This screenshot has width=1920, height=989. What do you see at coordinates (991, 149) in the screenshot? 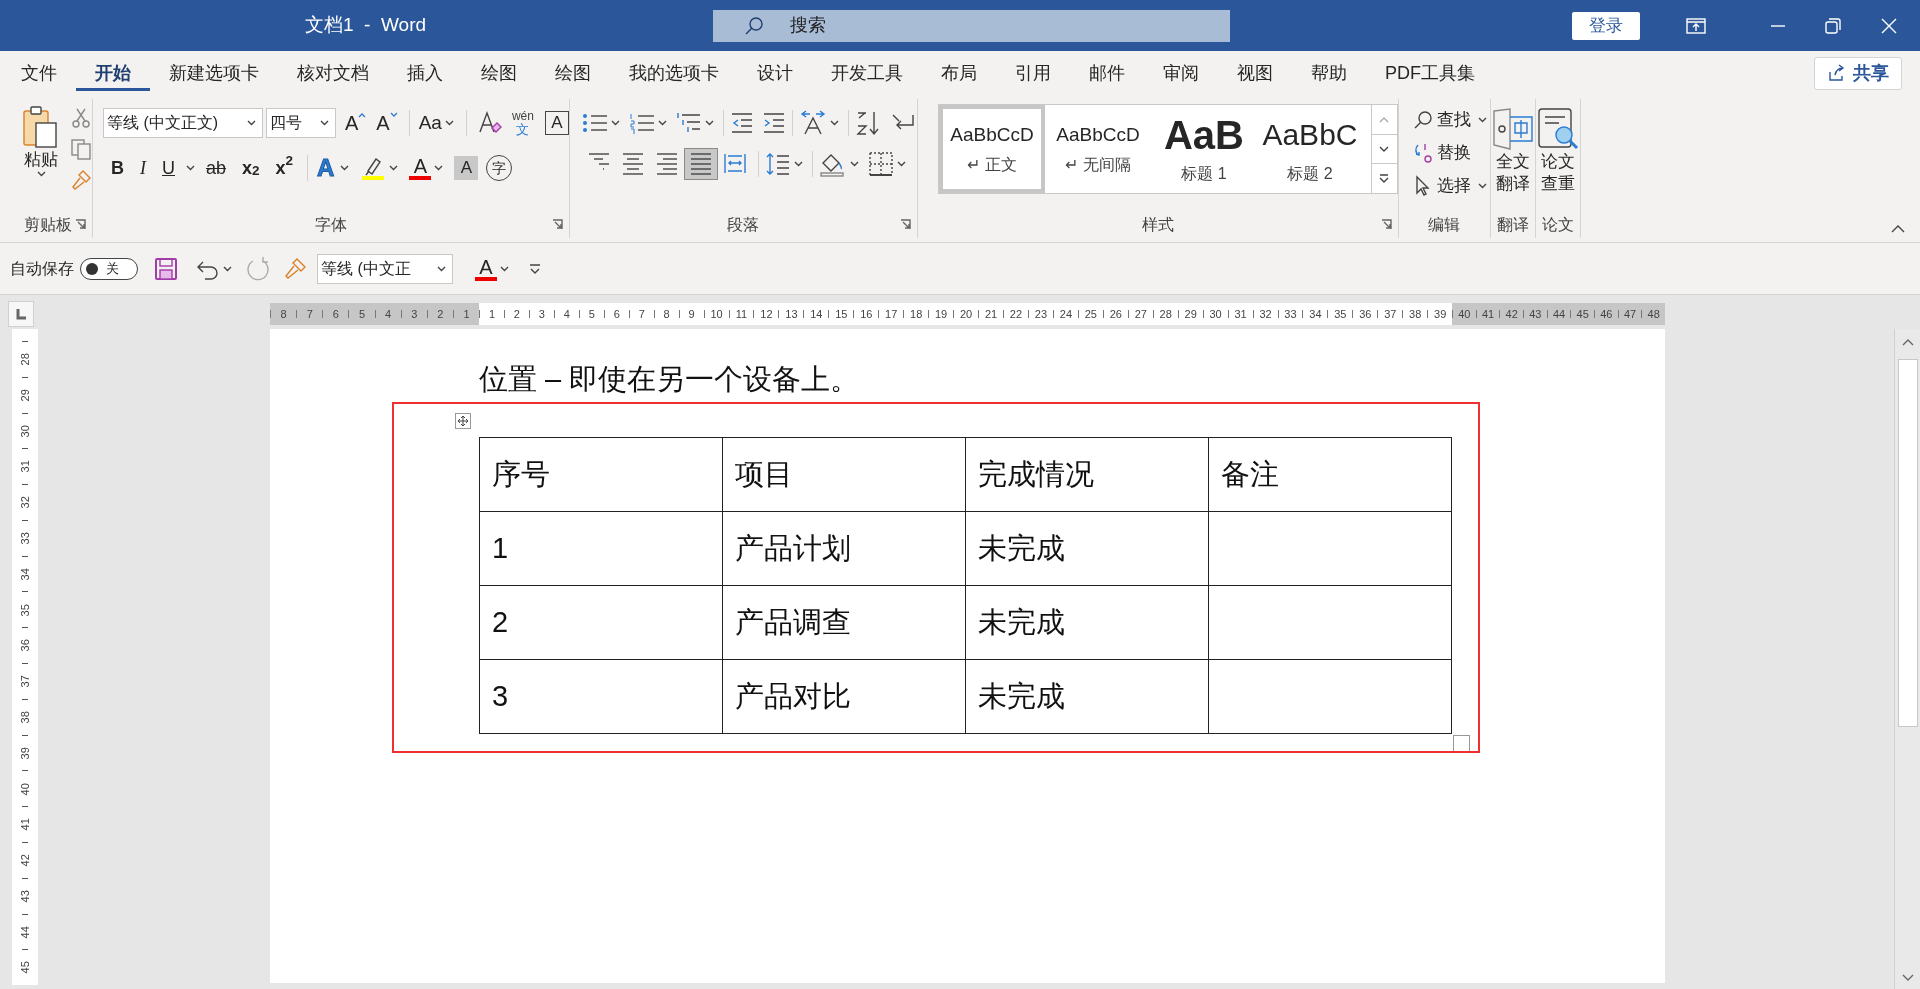
I see `style-item: AaBbCcD ↵ 正文` at bounding box center [991, 149].